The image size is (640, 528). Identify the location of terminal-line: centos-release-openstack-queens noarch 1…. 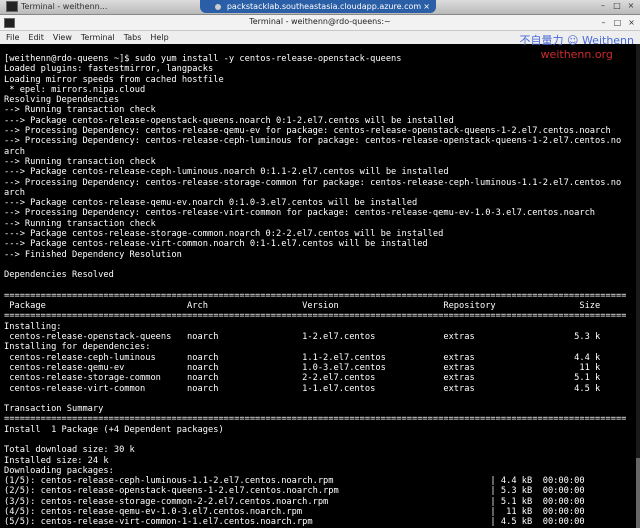
(302, 337).